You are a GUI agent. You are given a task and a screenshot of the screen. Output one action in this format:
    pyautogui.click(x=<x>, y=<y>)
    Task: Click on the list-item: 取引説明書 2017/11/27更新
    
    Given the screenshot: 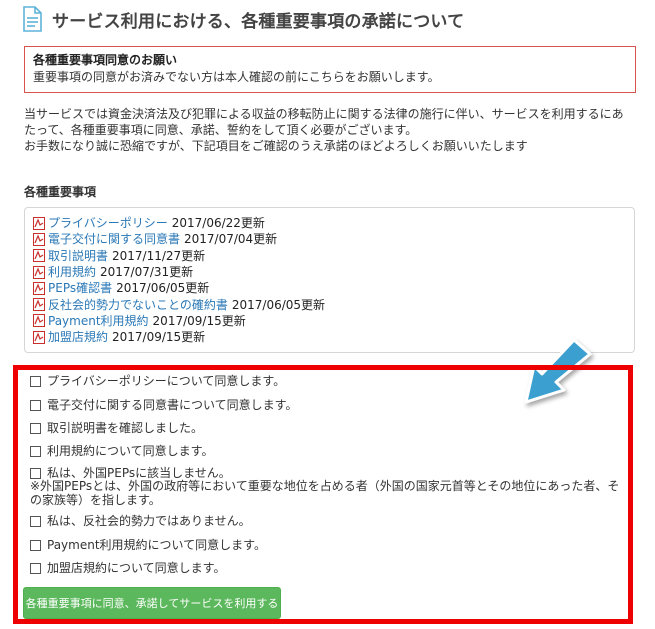 What is the action you would take?
    pyautogui.click(x=329, y=256)
    